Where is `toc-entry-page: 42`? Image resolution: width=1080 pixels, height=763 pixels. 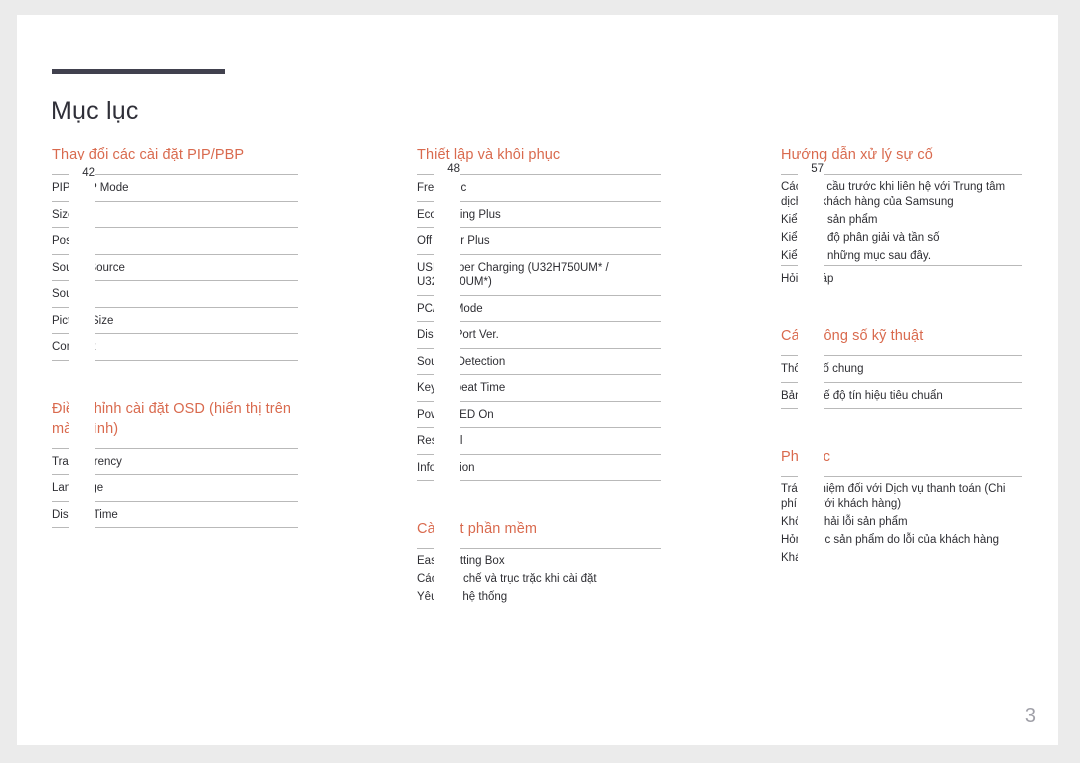
toc-entry-page: 42 is located at coordinates (82, 452).